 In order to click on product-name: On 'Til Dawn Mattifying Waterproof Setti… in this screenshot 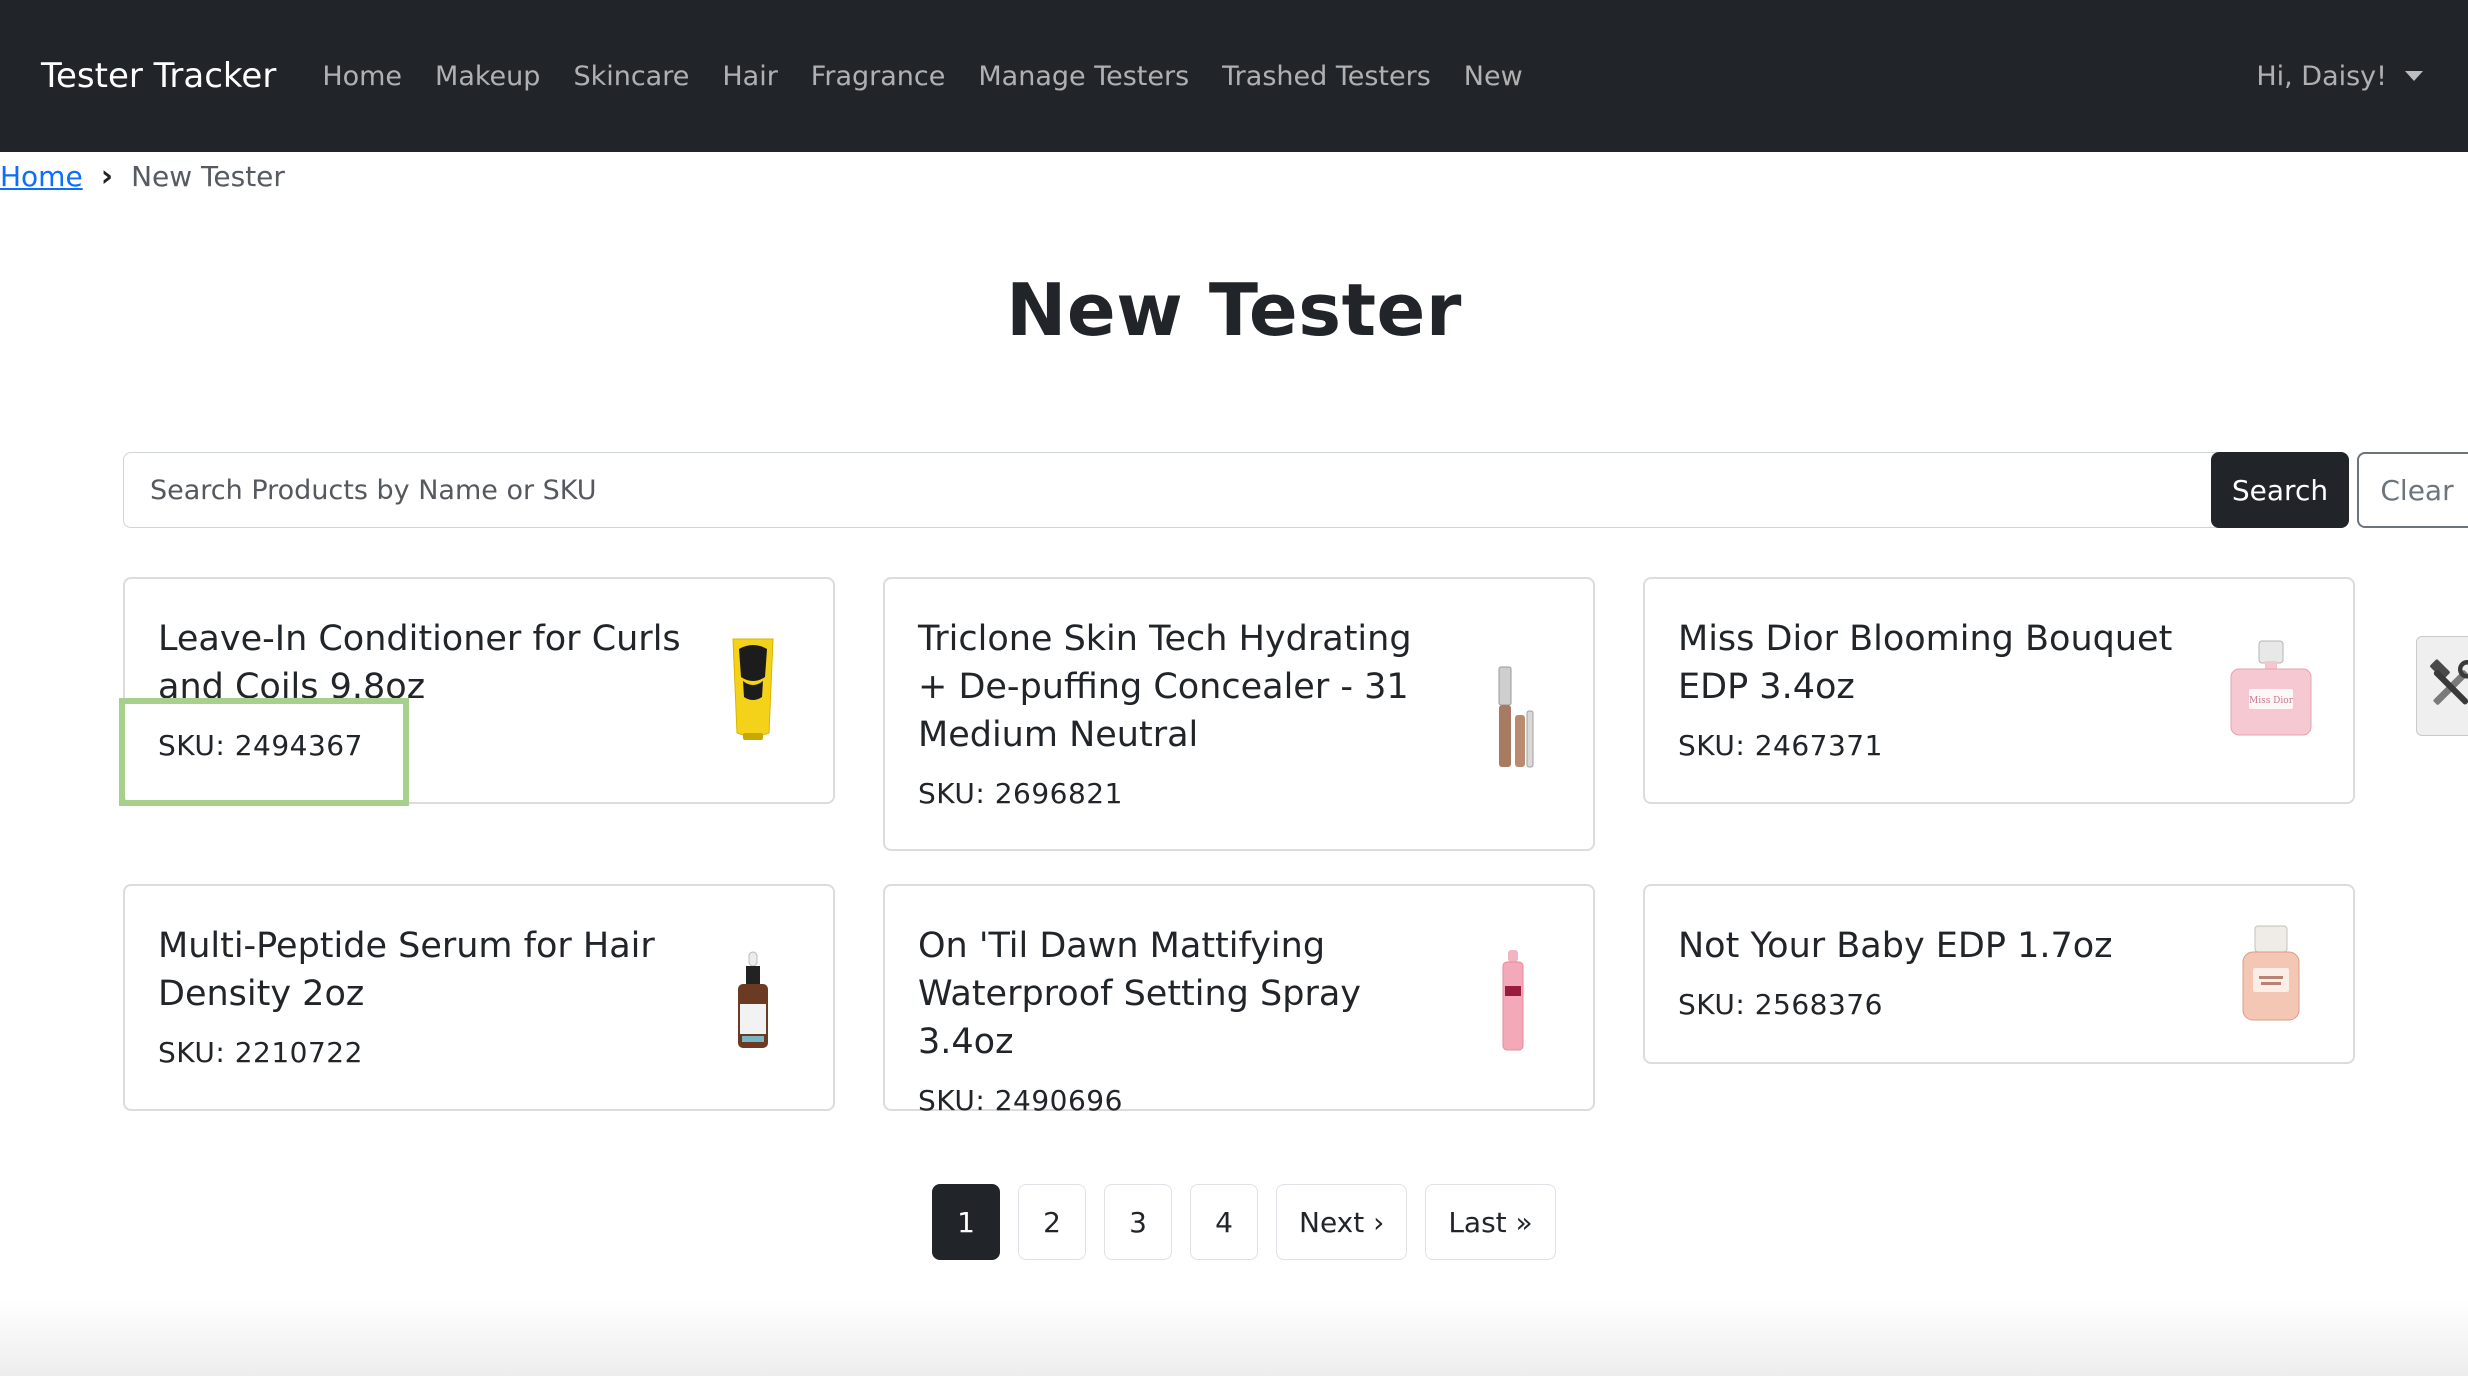, I will do `click(1140, 994)`.